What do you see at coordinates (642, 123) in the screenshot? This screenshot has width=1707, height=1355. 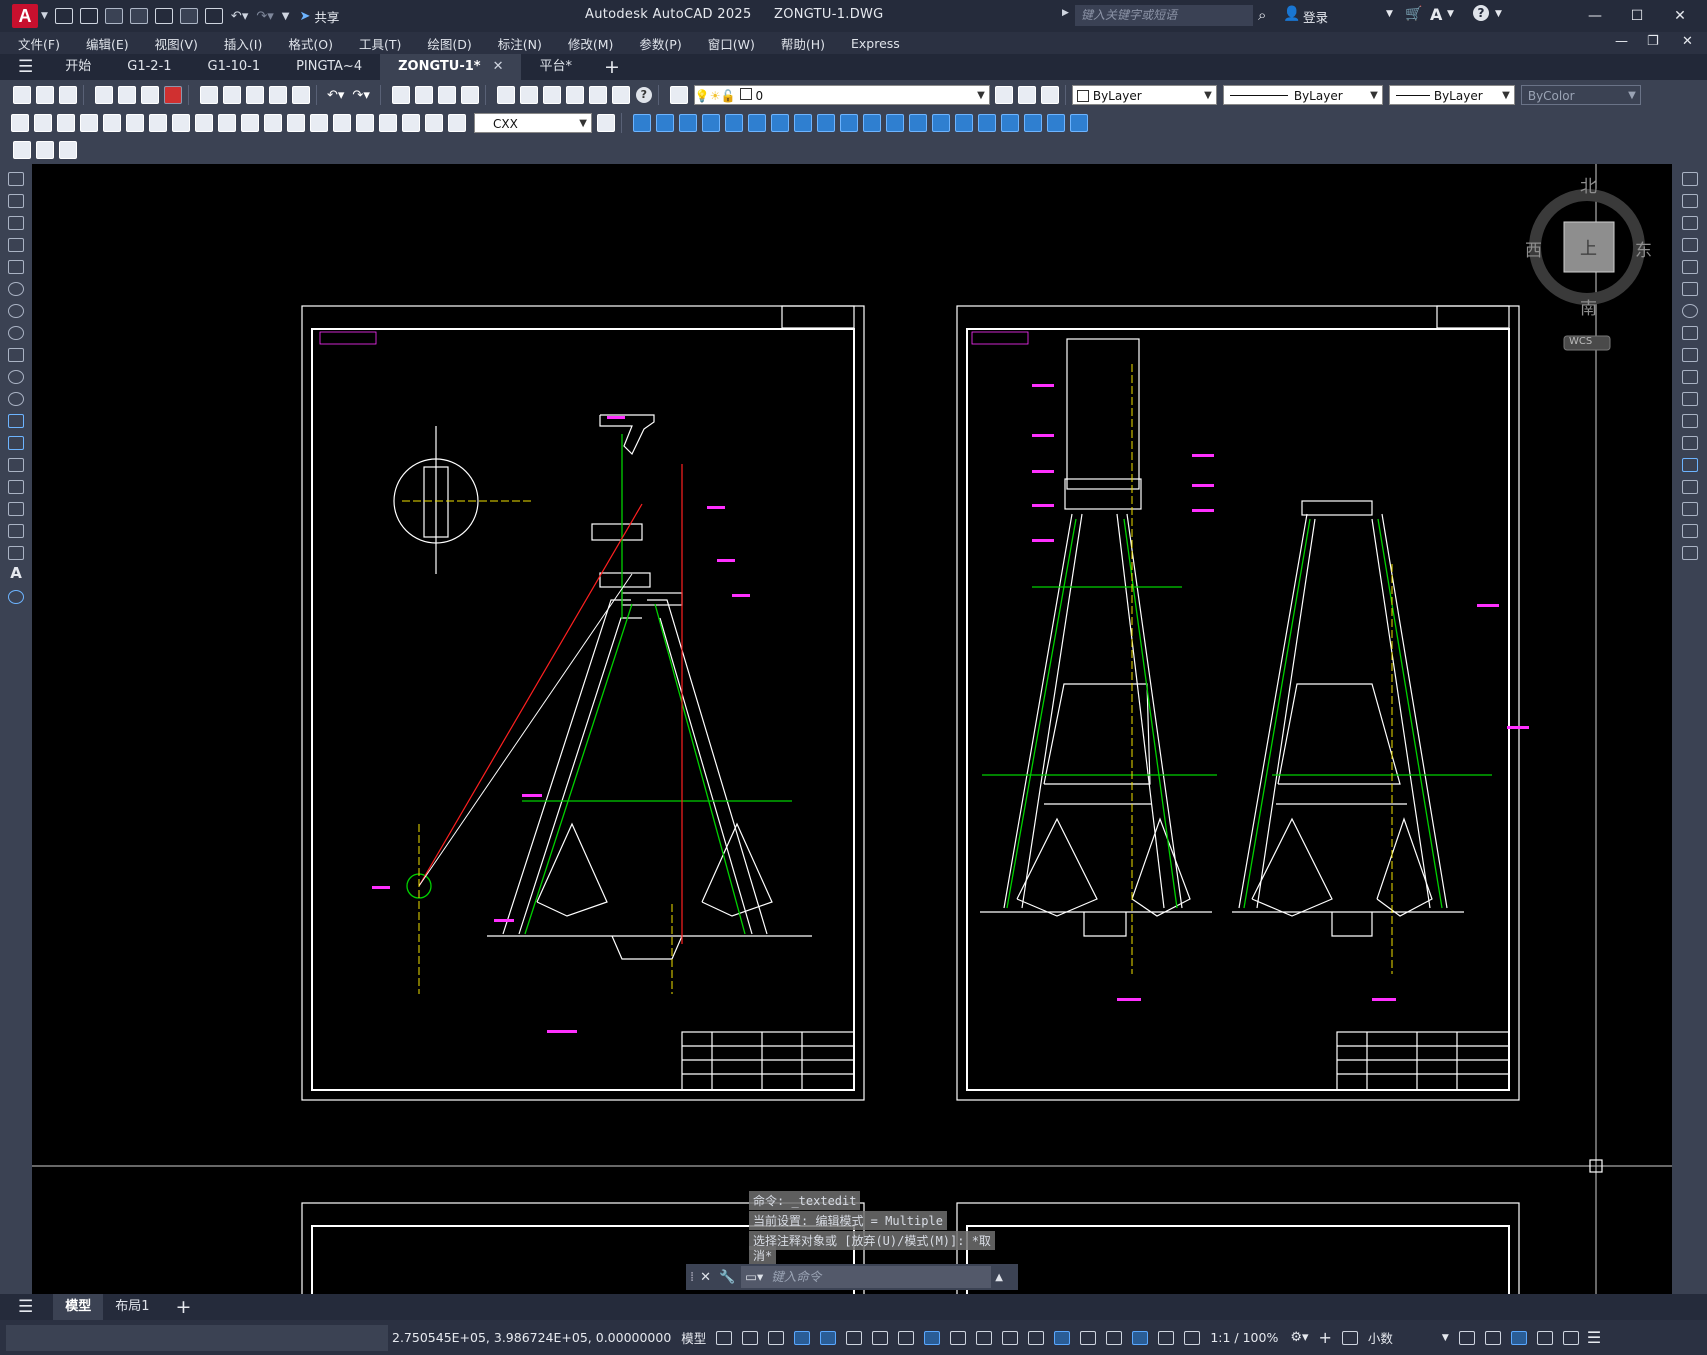 I see `solid-box-icon` at bounding box center [642, 123].